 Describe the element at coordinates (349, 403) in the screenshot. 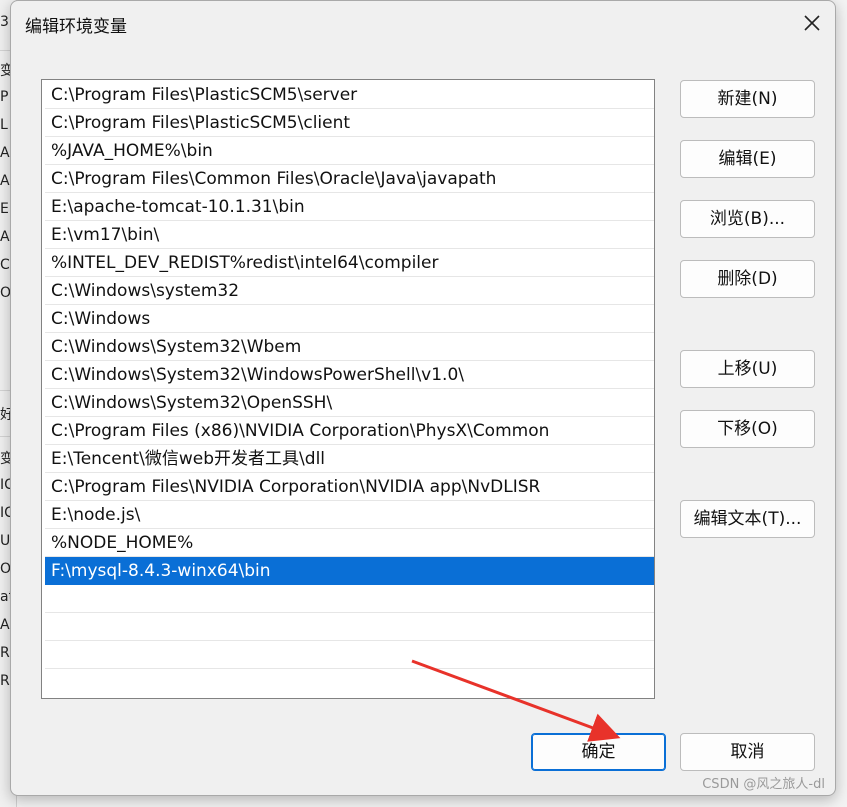

I see `list-item: C:\Windows\System32\OpenSSH\` at that location.